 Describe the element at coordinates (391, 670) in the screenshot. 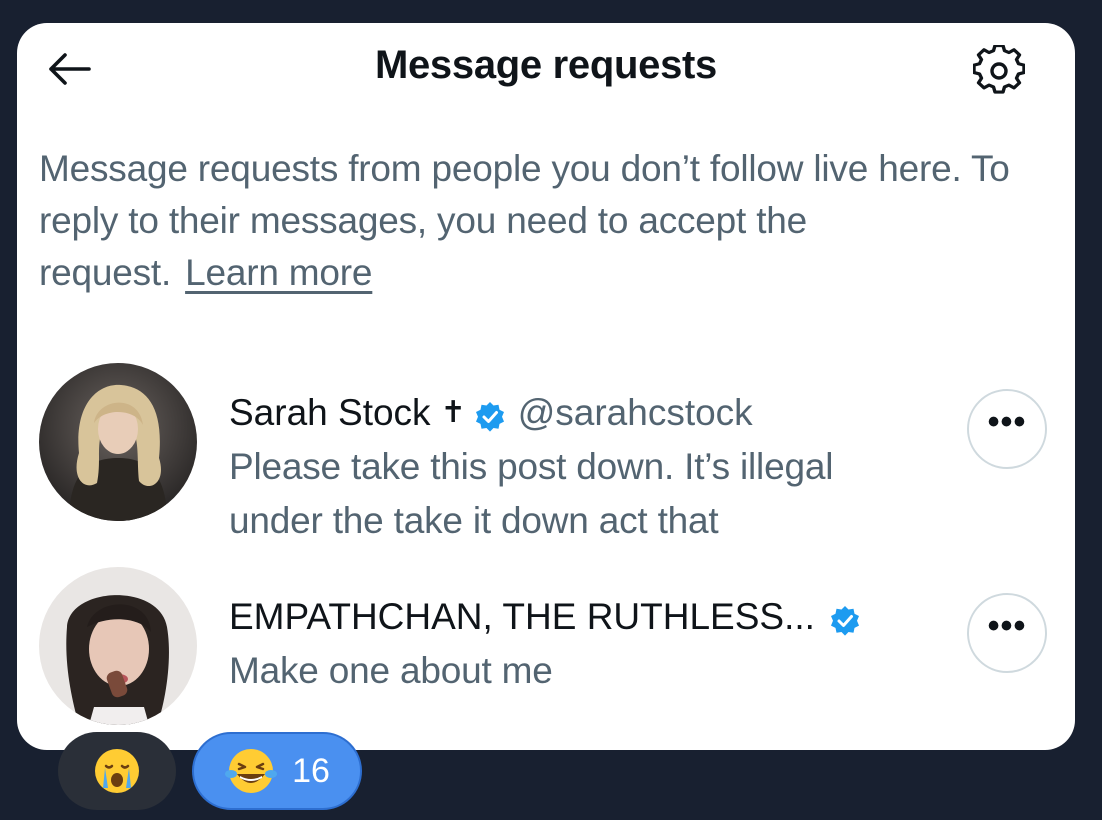

I see `message-preview-line: Make one about me` at that location.